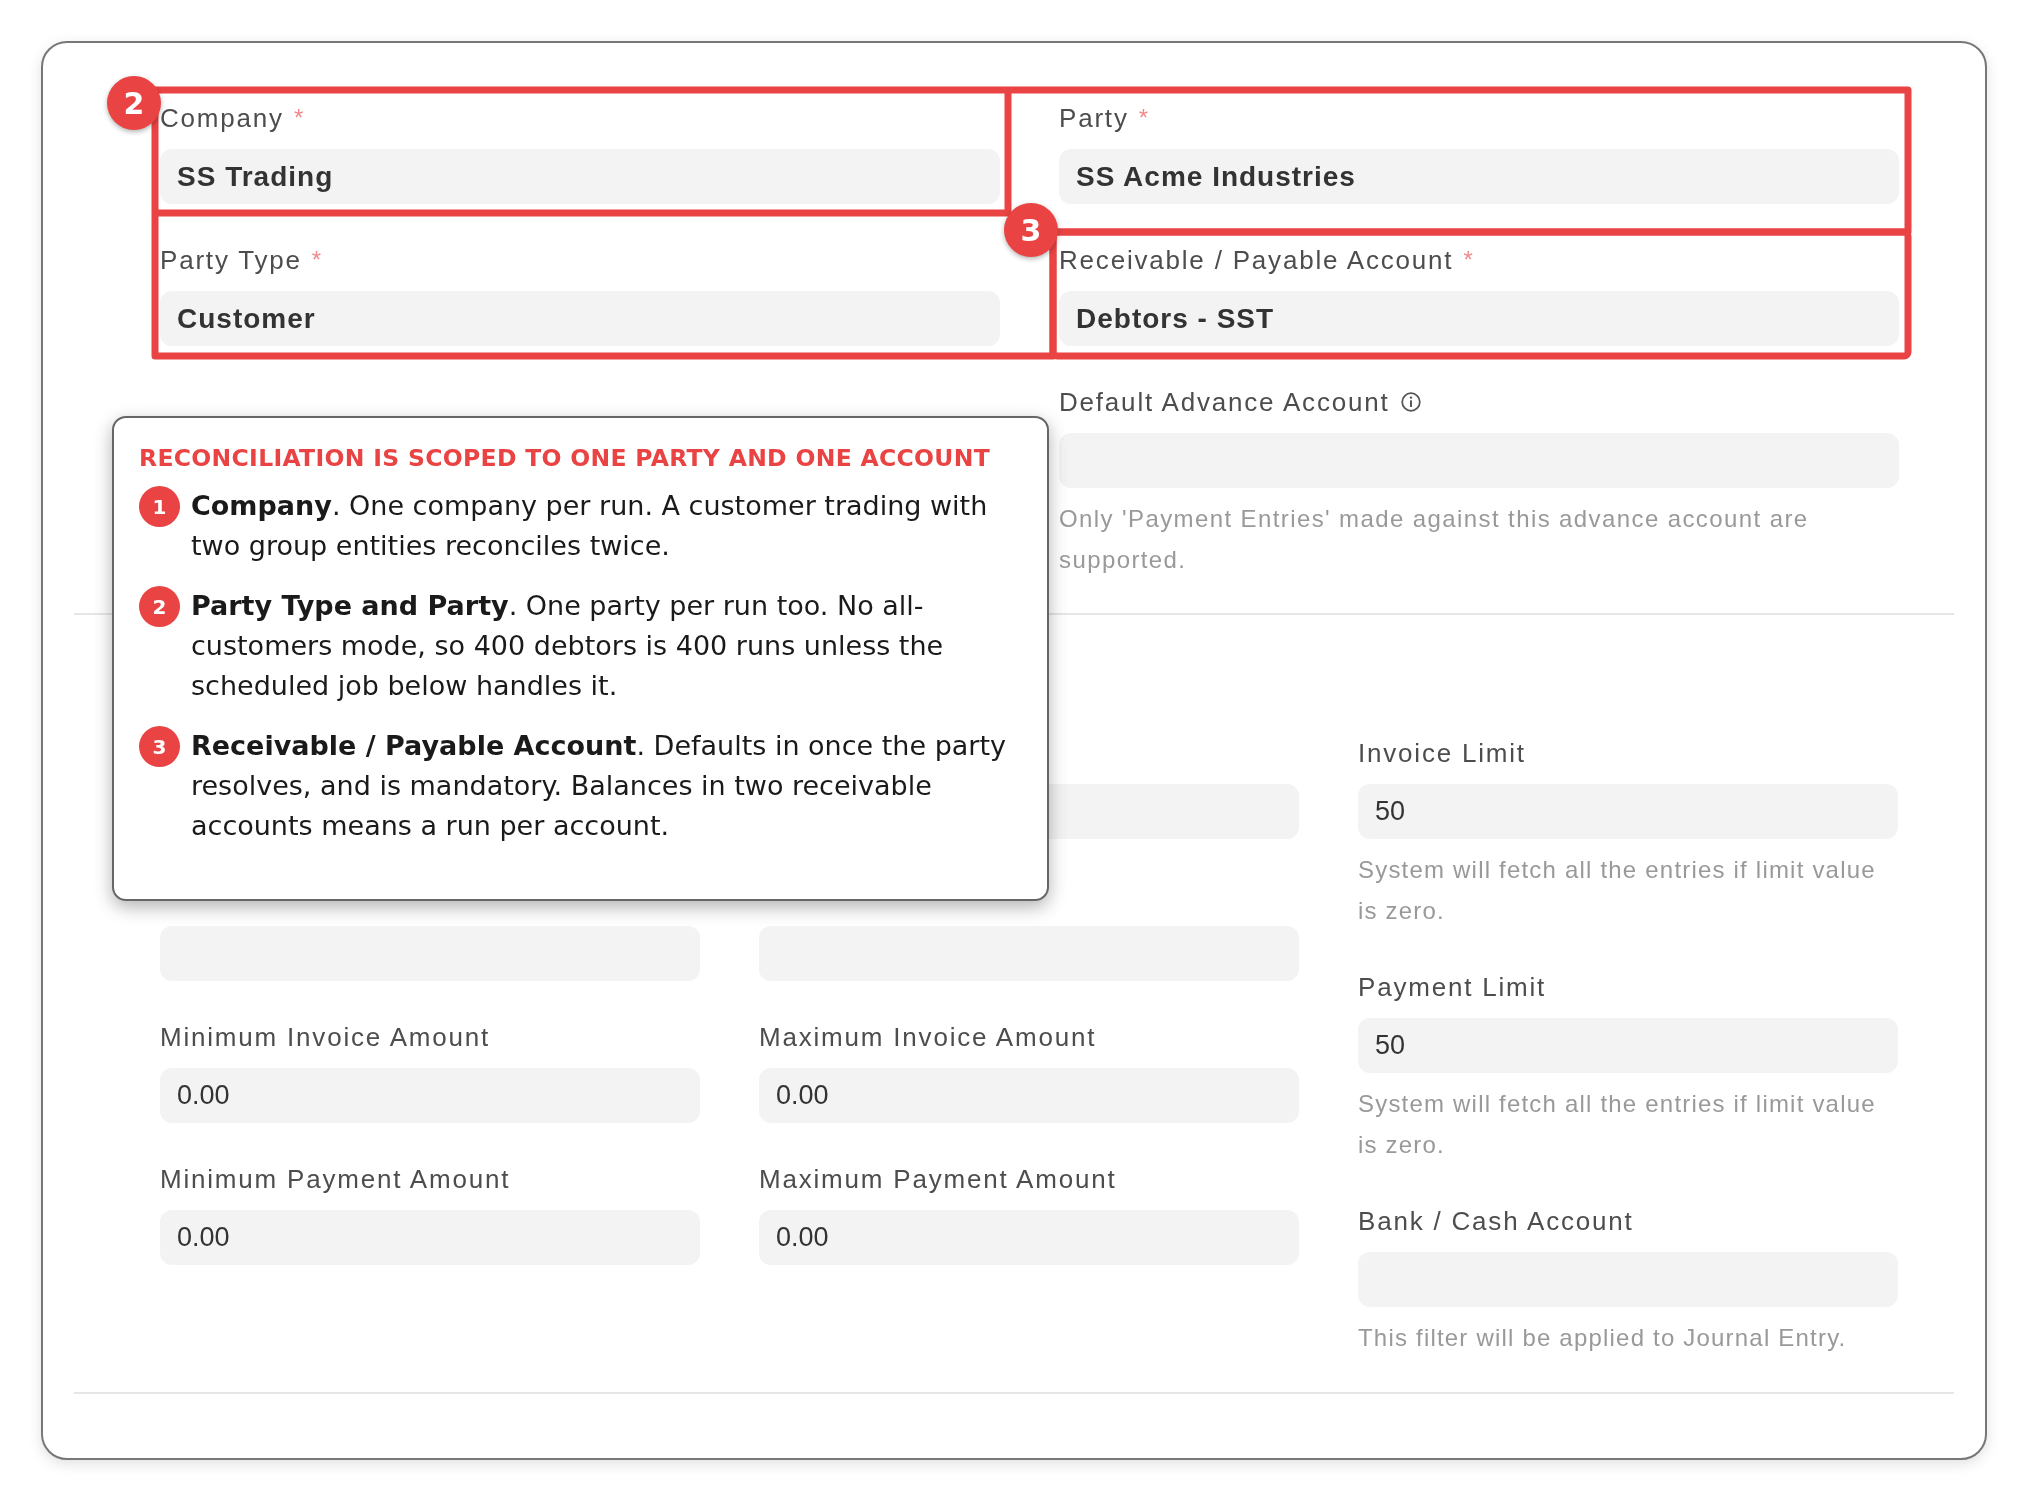 This screenshot has height=1500, width=2028. I want to click on field-label: Company, so click(222, 118).